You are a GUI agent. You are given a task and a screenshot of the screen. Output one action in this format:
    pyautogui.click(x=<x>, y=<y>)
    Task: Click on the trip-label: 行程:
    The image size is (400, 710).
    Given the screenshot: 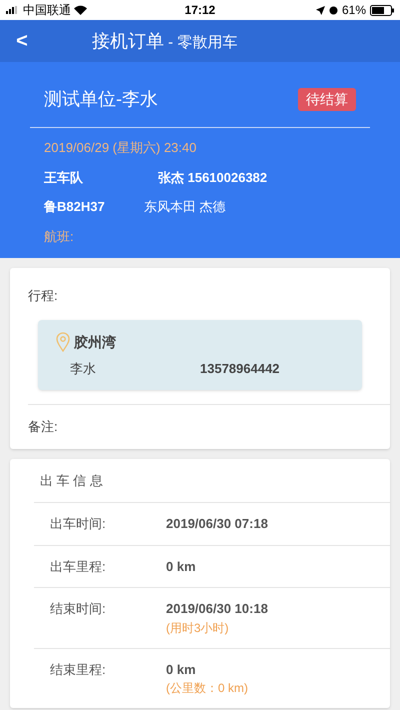 What is the action you would take?
    pyautogui.click(x=43, y=295)
    